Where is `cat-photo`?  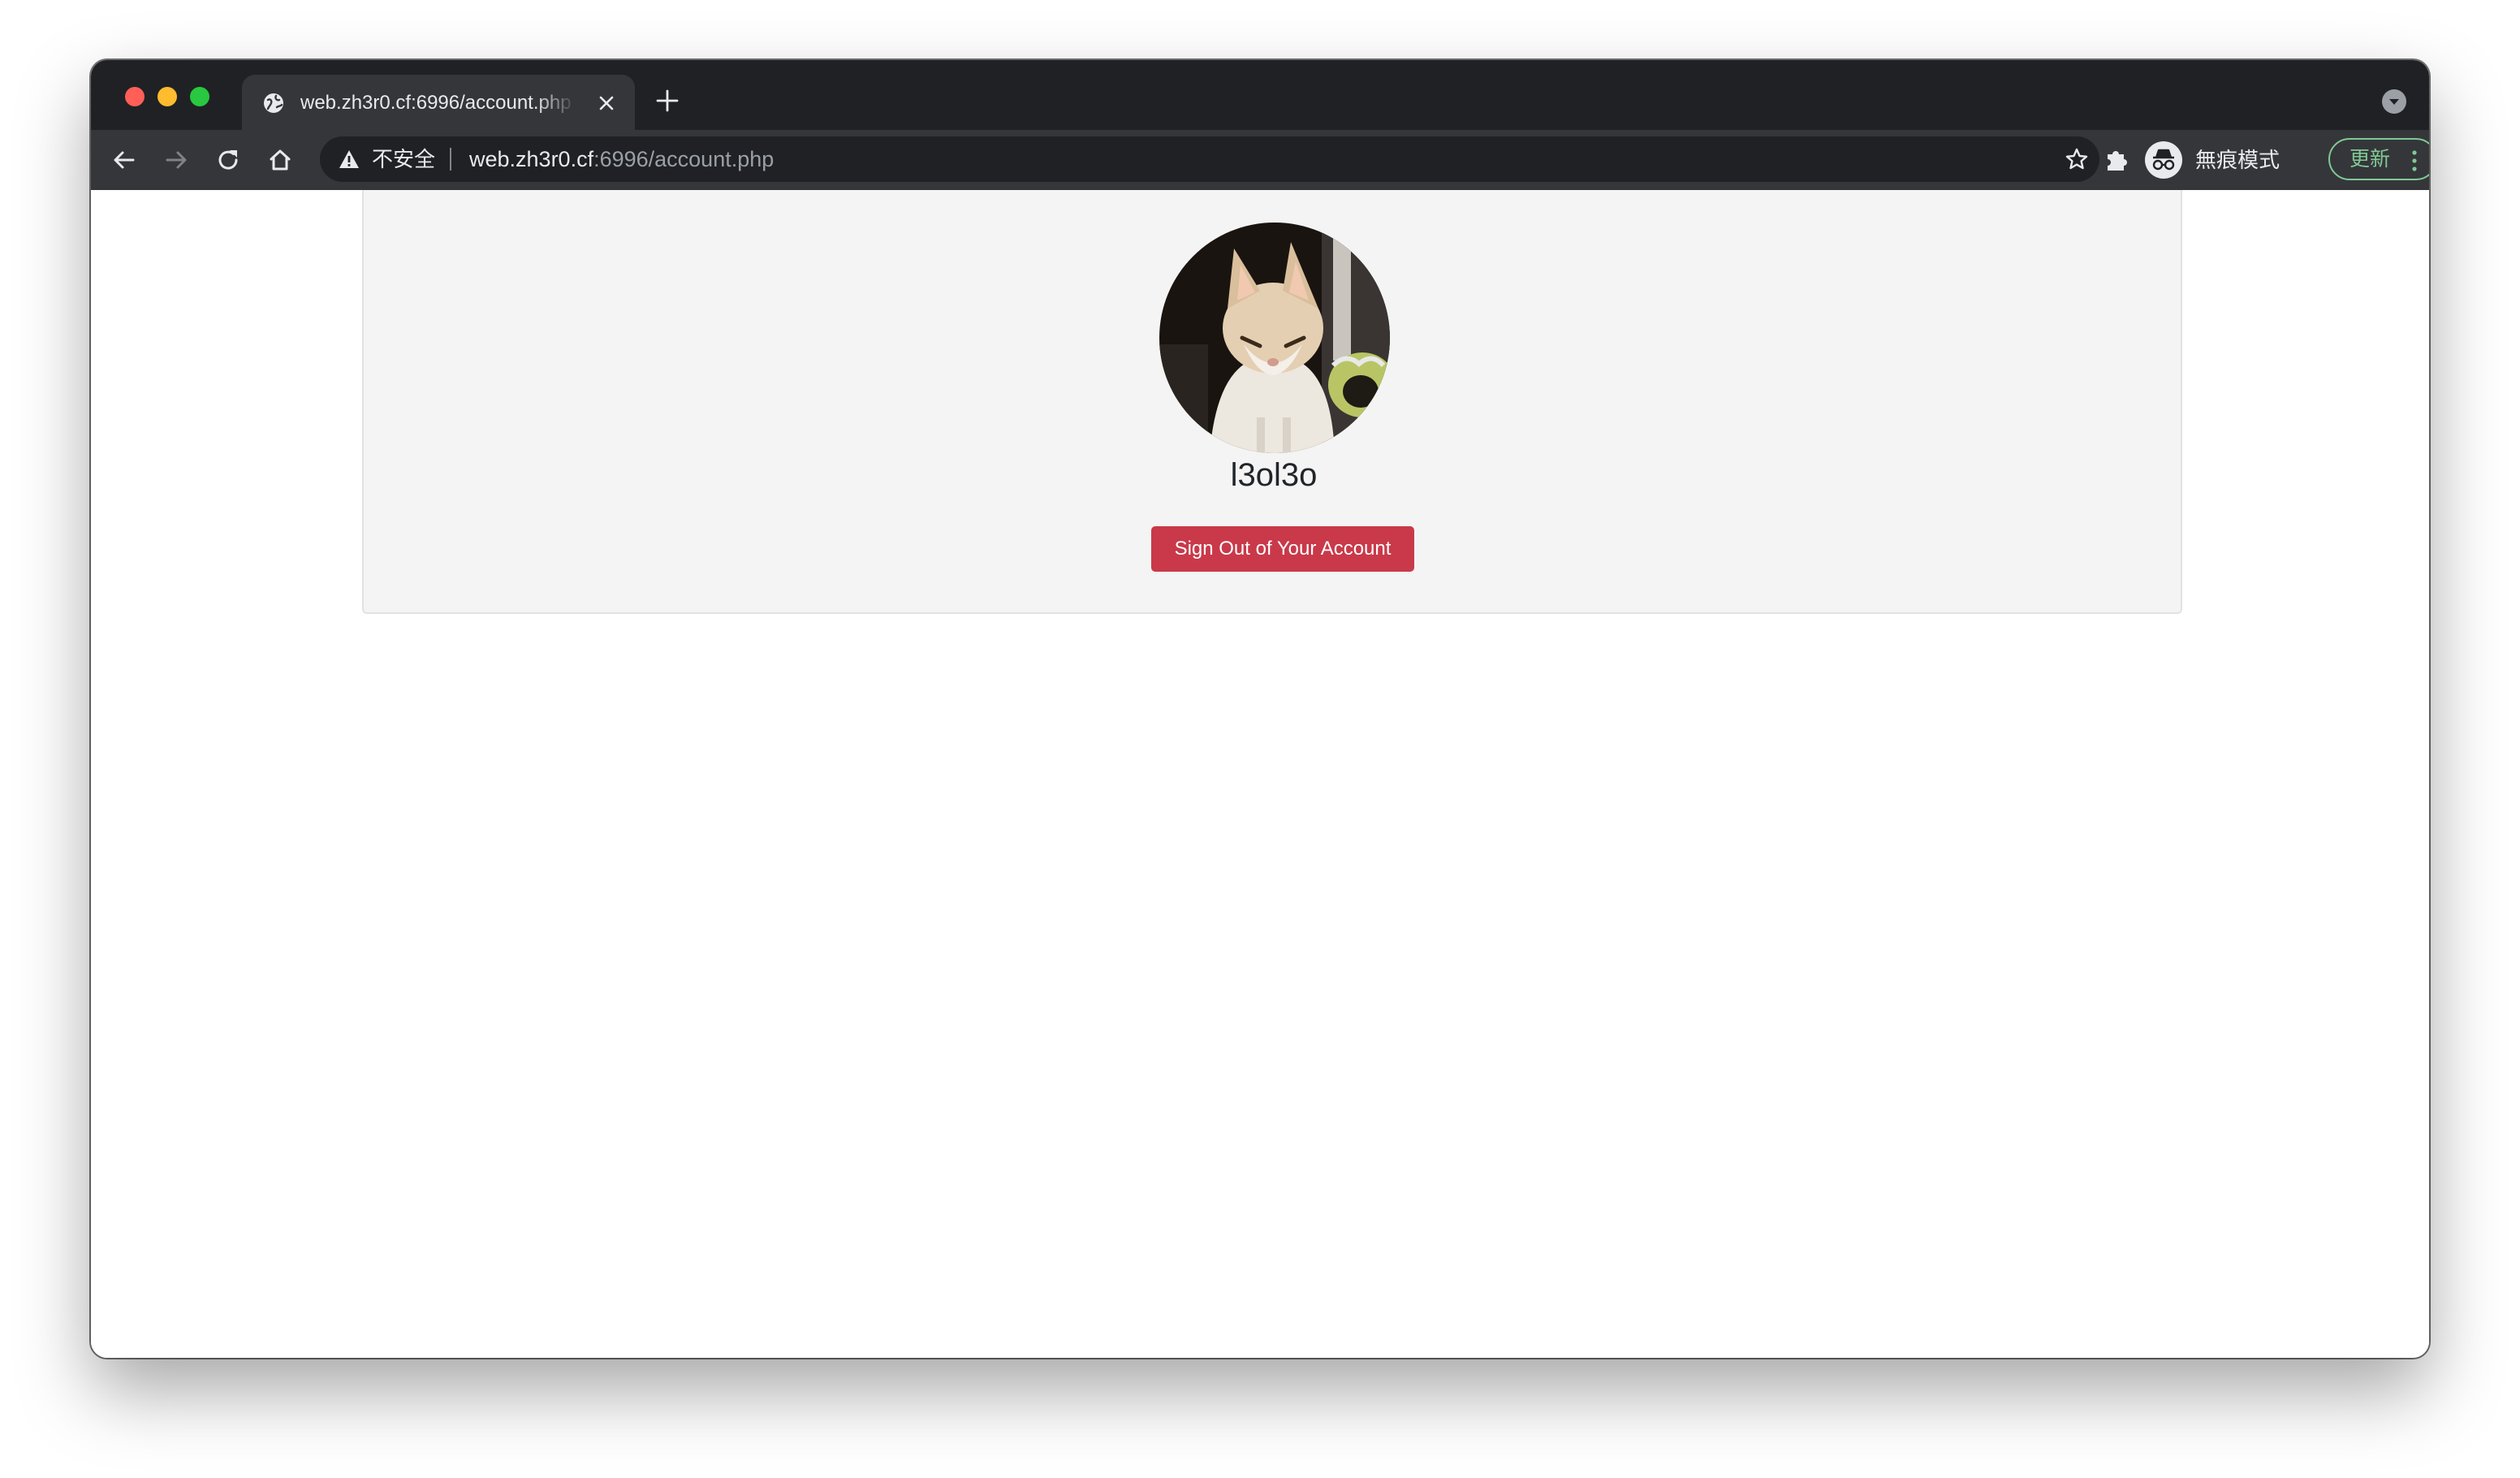
cat-photo is located at coordinates (1274, 338).